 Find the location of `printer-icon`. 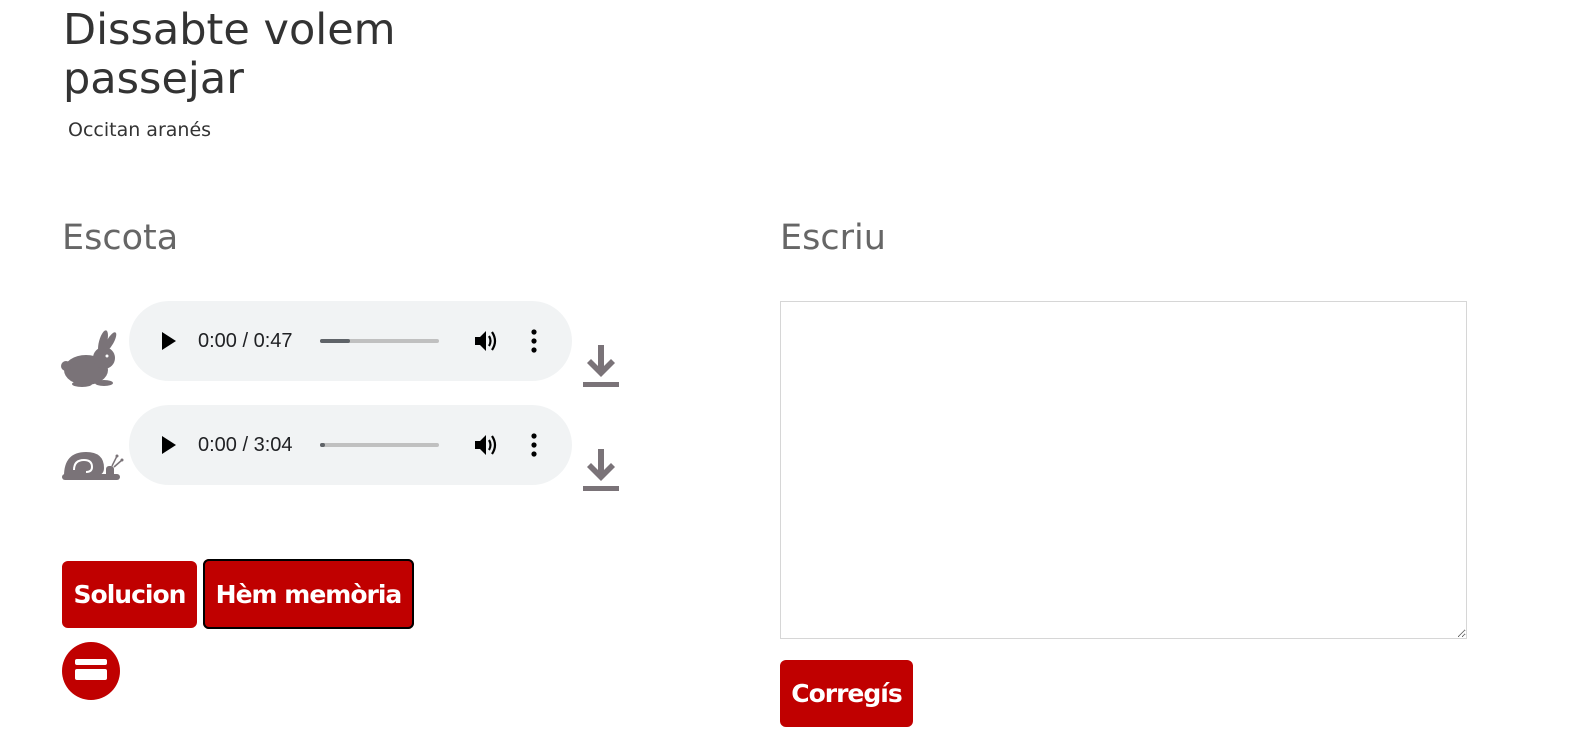

printer-icon is located at coordinates (91, 671).